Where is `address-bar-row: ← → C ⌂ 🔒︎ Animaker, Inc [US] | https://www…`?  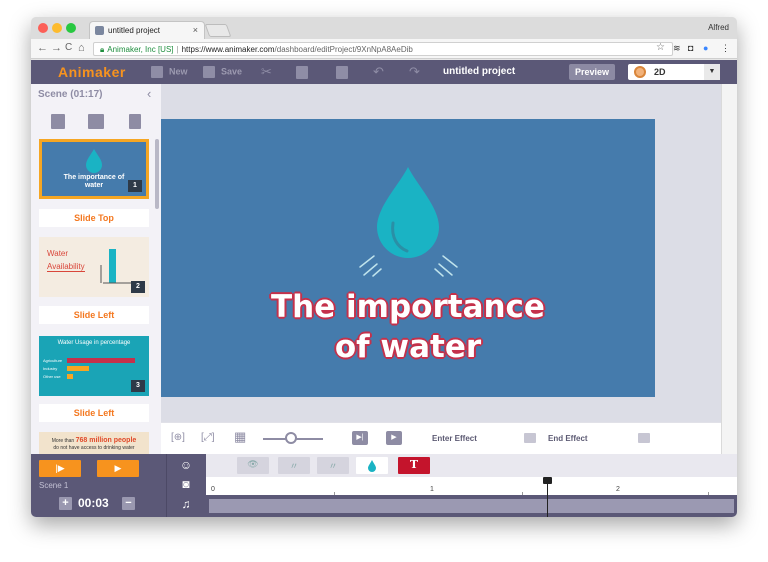 address-bar-row: ← → C ⌂ 🔒︎ Animaker, Inc [US] | https://www… is located at coordinates (384, 49).